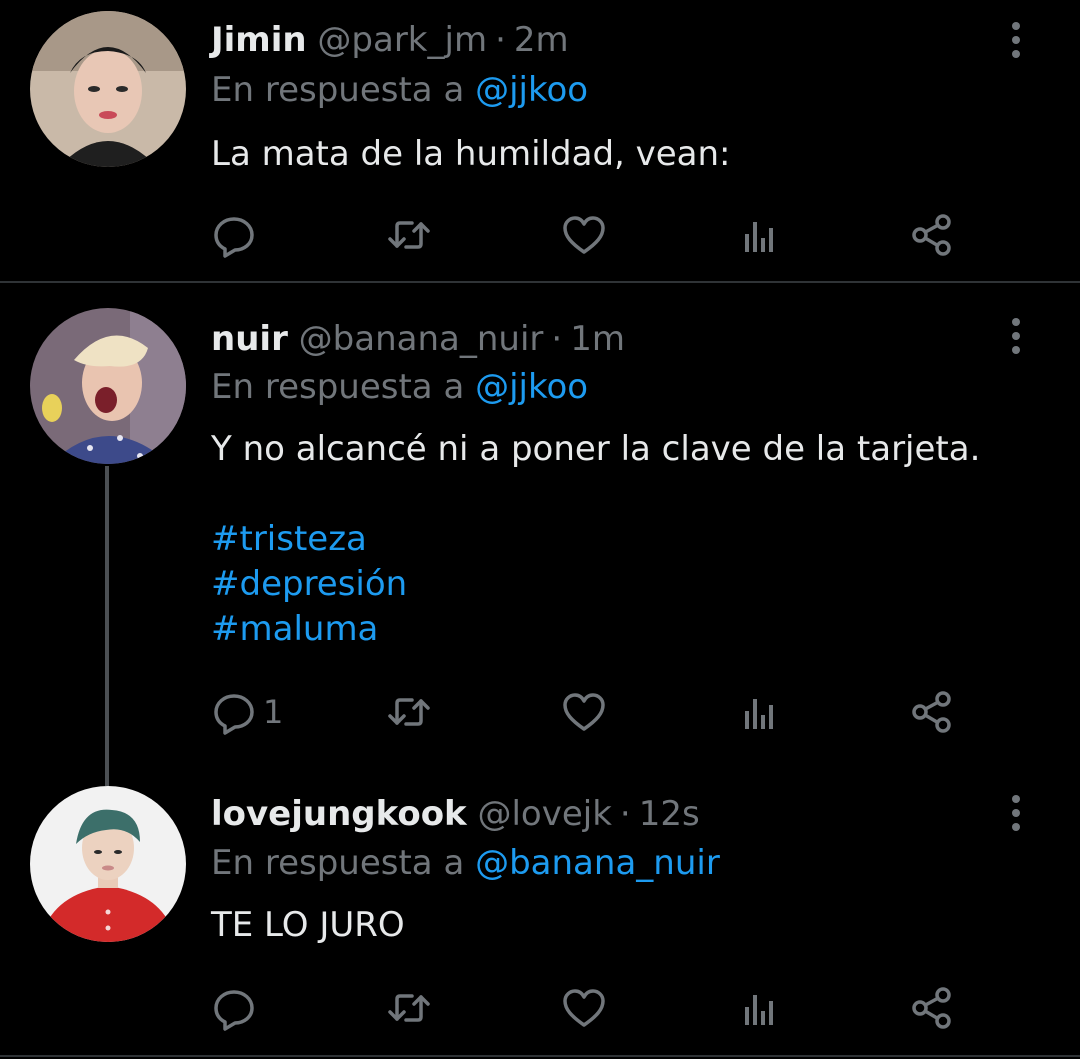  What do you see at coordinates (541, 40) in the screenshot?
I see `timestamp: 2m` at bounding box center [541, 40].